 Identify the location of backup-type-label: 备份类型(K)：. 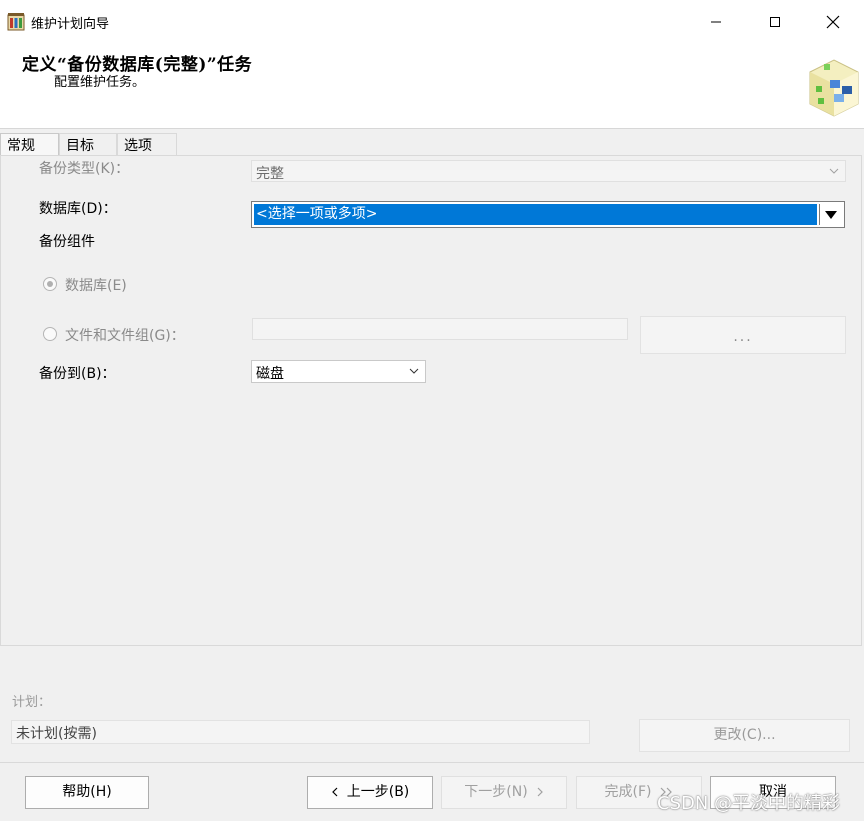
(84, 169).